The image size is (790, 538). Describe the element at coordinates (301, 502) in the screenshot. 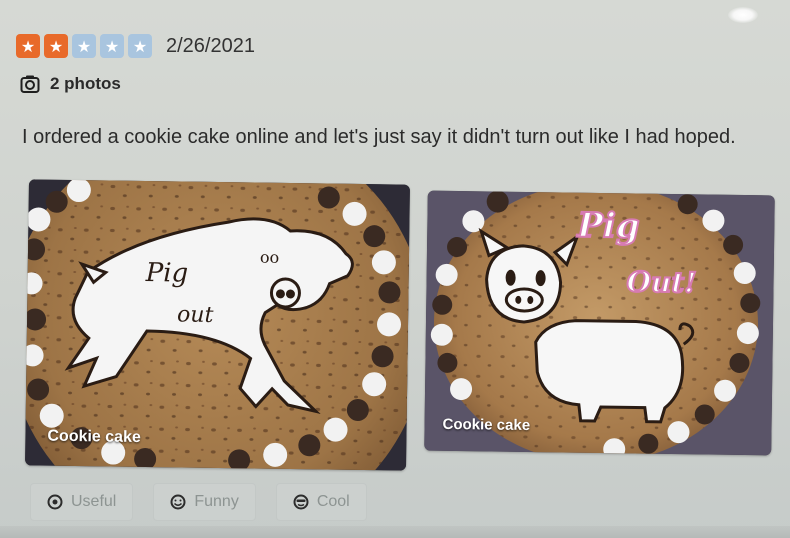

I see `cool-icon` at that location.